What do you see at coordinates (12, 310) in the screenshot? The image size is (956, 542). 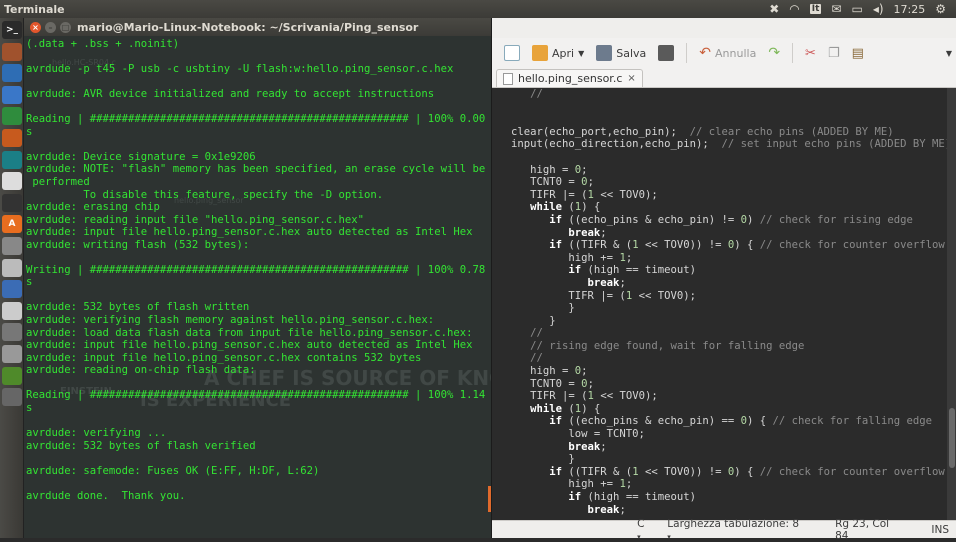 I see `drive-app-icon` at bounding box center [12, 310].